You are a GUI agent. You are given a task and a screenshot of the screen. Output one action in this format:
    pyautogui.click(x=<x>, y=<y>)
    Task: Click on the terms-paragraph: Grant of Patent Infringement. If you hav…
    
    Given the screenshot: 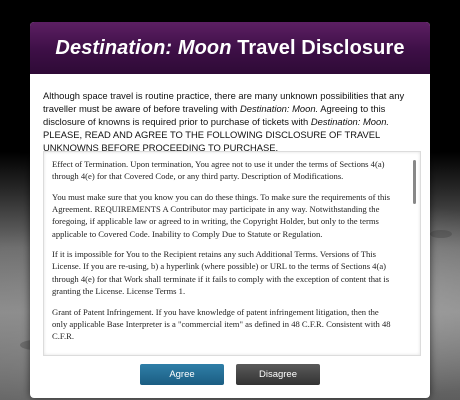 What is the action you would take?
    pyautogui.click(x=221, y=323)
    